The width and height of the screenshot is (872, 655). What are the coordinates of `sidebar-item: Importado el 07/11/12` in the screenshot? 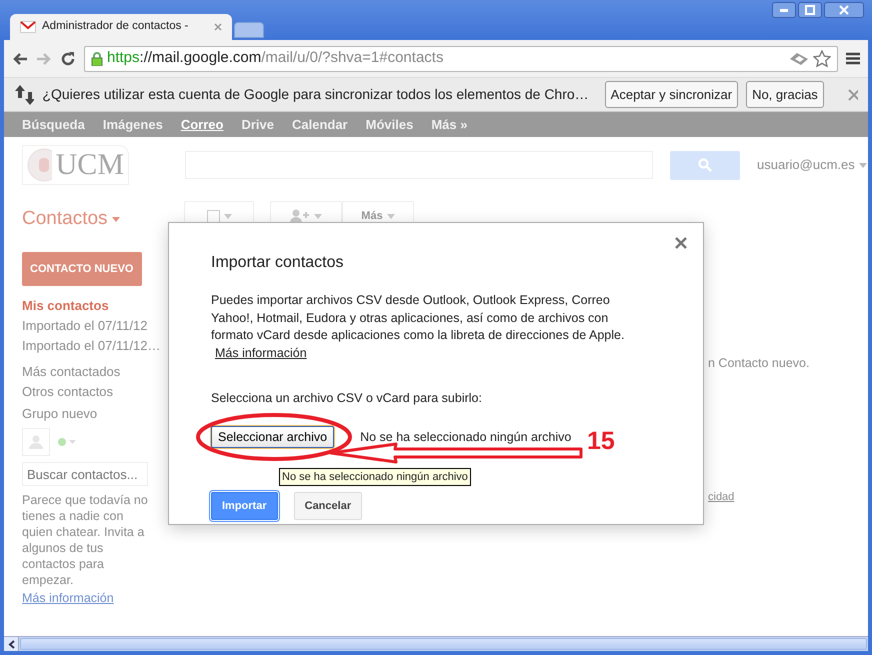 It's located at (97, 326).